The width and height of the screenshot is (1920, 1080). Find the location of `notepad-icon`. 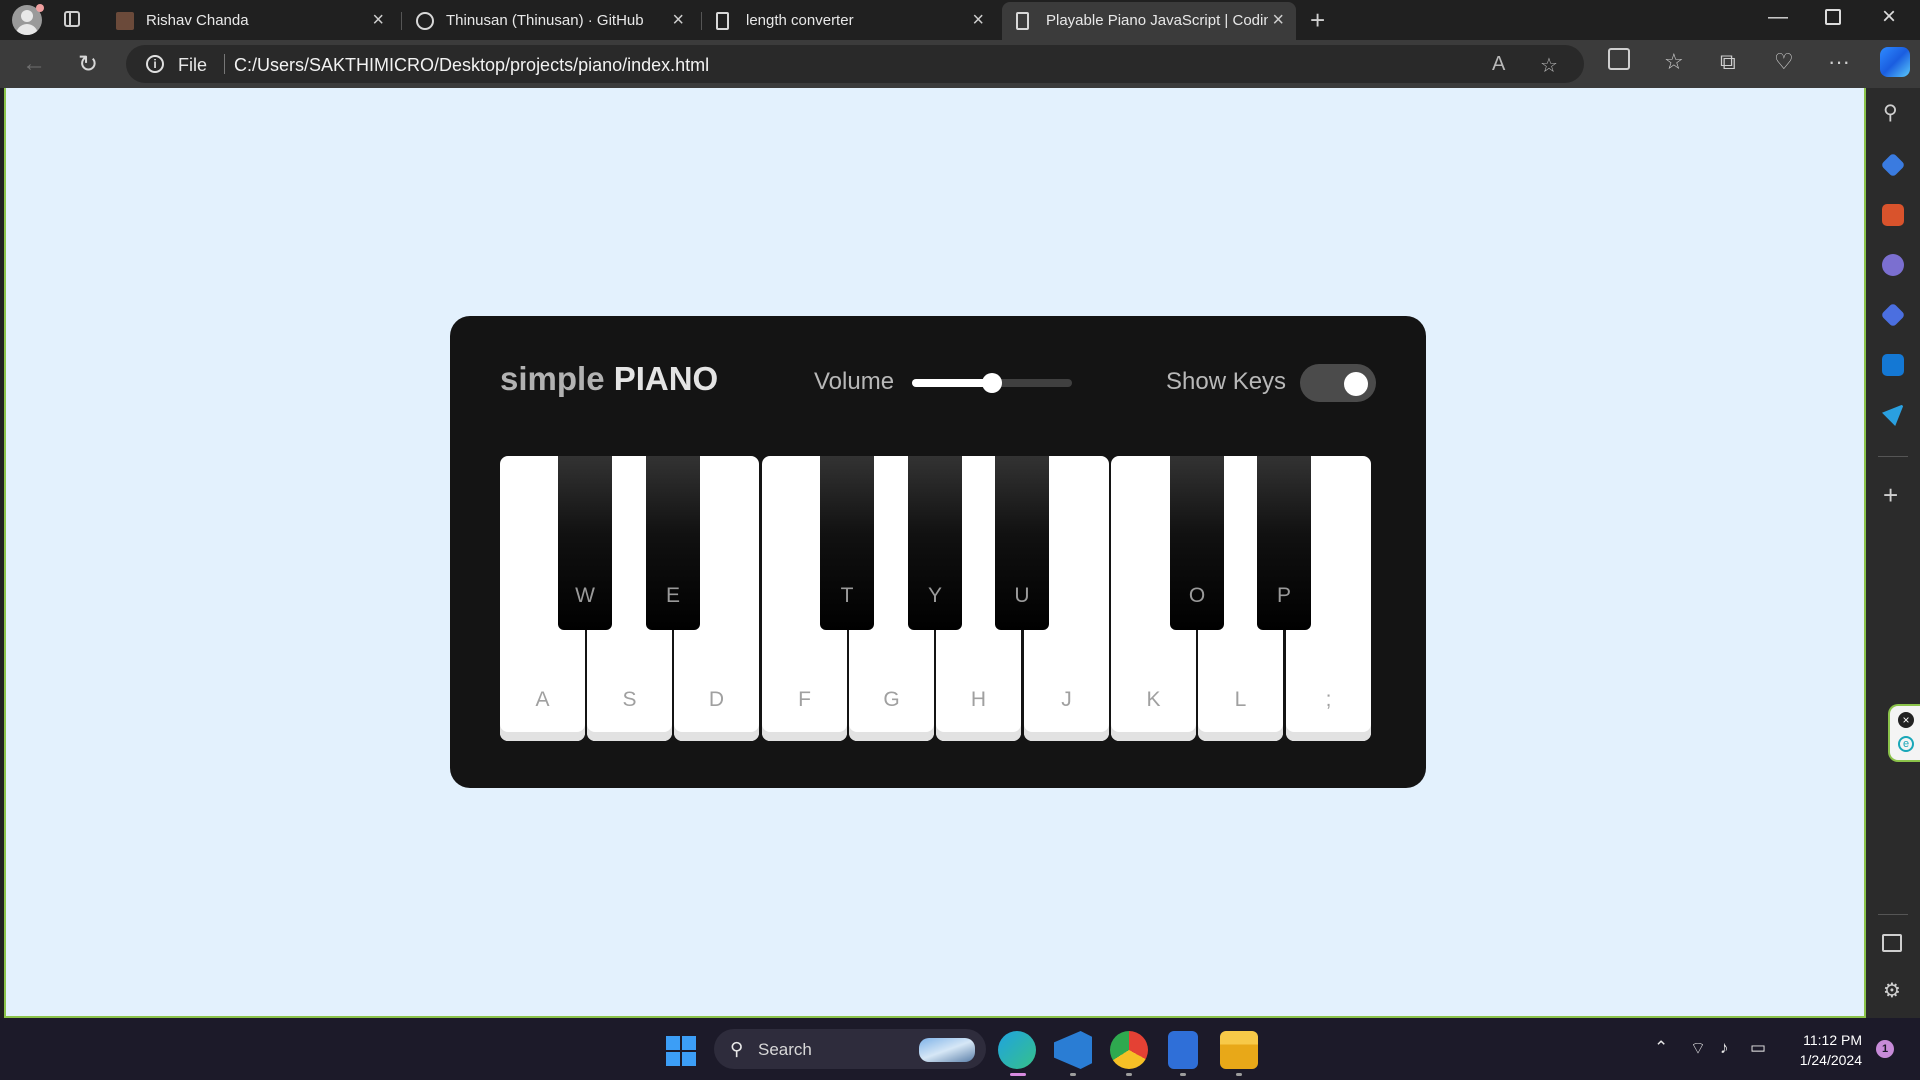

notepad-icon is located at coordinates (1183, 1050).